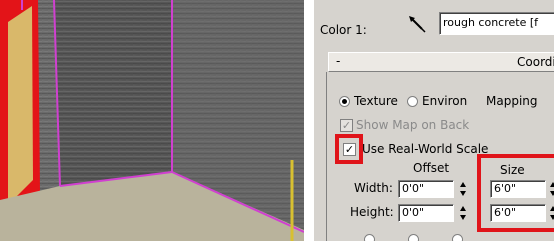 The height and width of the screenshot is (241, 554). What do you see at coordinates (426, 213) in the screenshot?
I see `offset-height-field: 0'0"` at bounding box center [426, 213].